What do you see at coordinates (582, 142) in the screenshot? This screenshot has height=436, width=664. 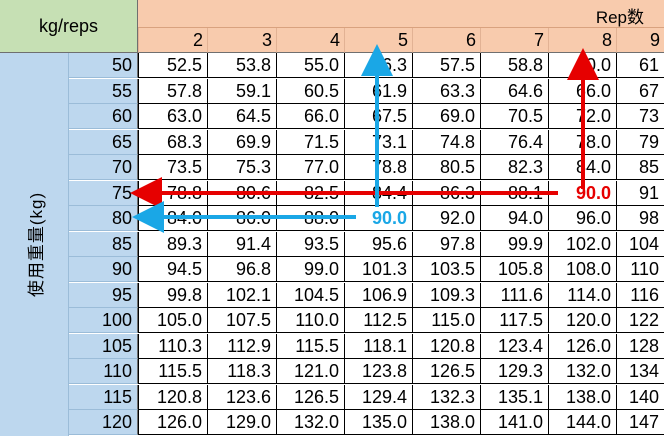 I see `cell-65kg-8reps: 78.0` at bounding box center [582, 142].